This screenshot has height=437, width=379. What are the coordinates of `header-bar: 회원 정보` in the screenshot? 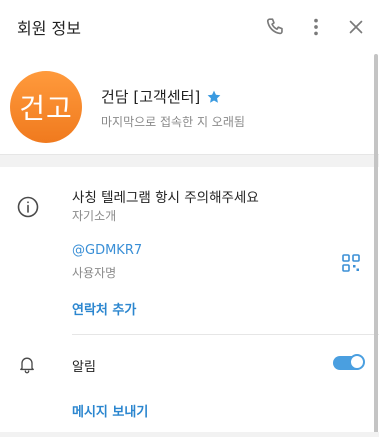 It's located at (189, 27).